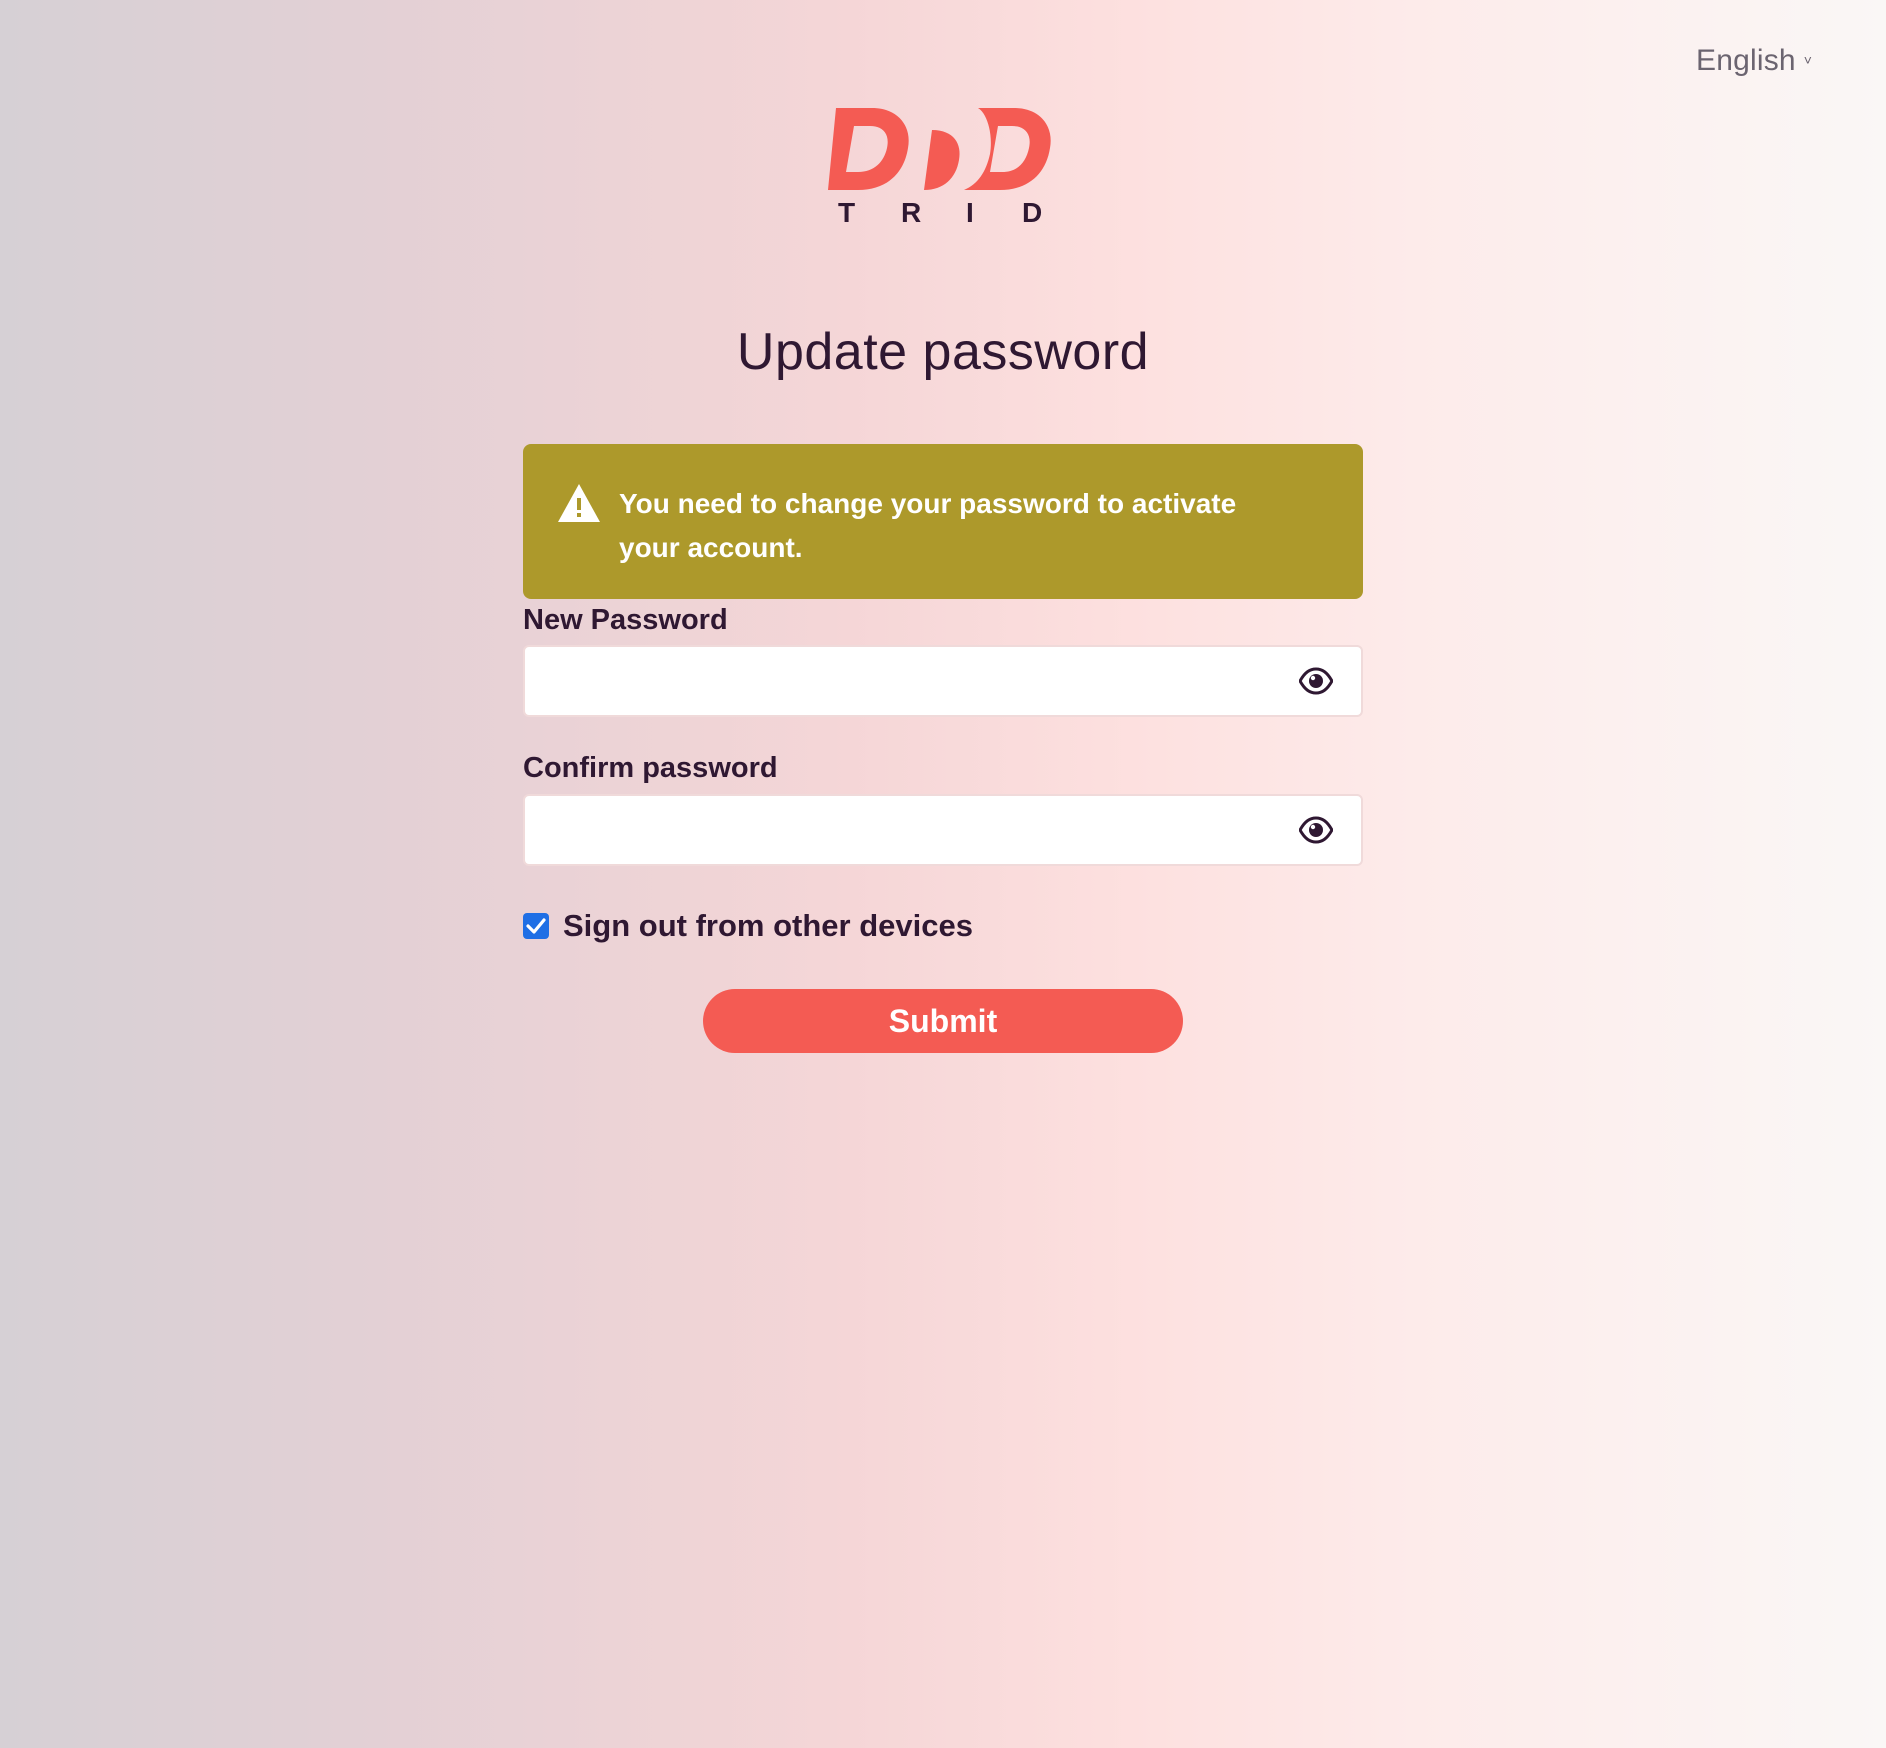 The width and height of the screenshot is (1886, 1748). Describe the element at coordinates (579, 503) in the screenshot. I see `warning-triangle-icon` at that location.